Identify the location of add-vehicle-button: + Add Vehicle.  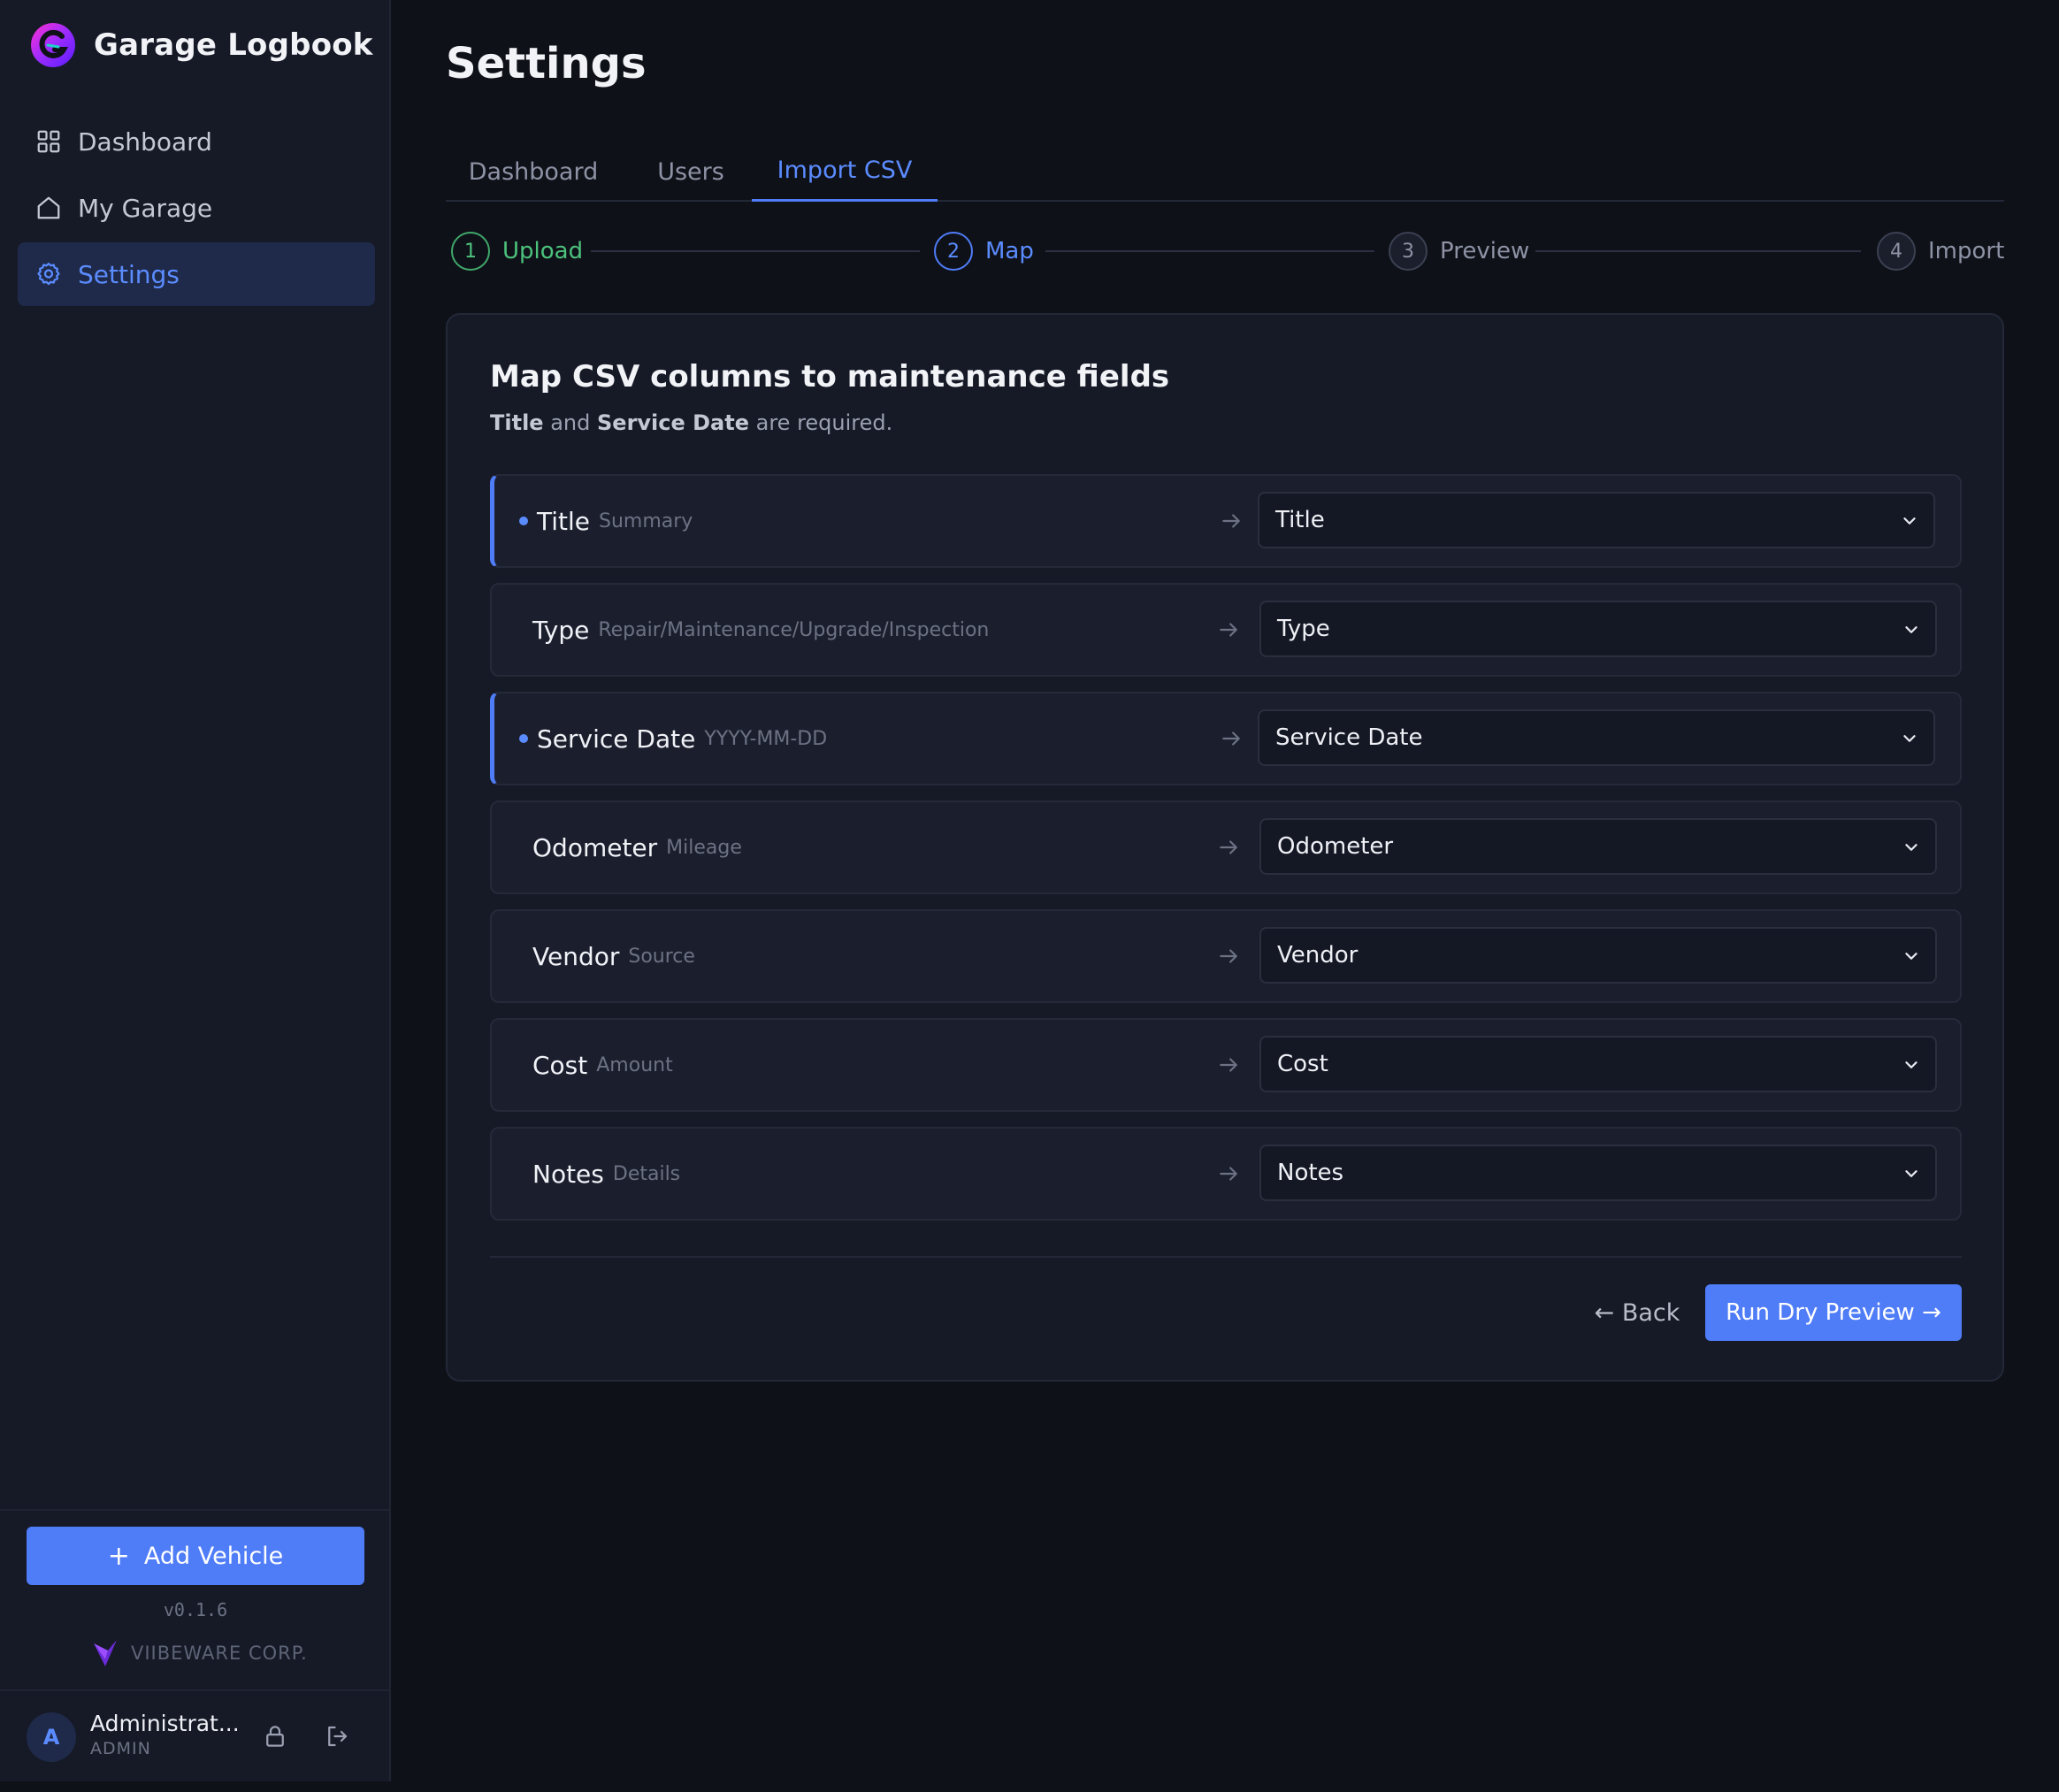
(196, 1556).